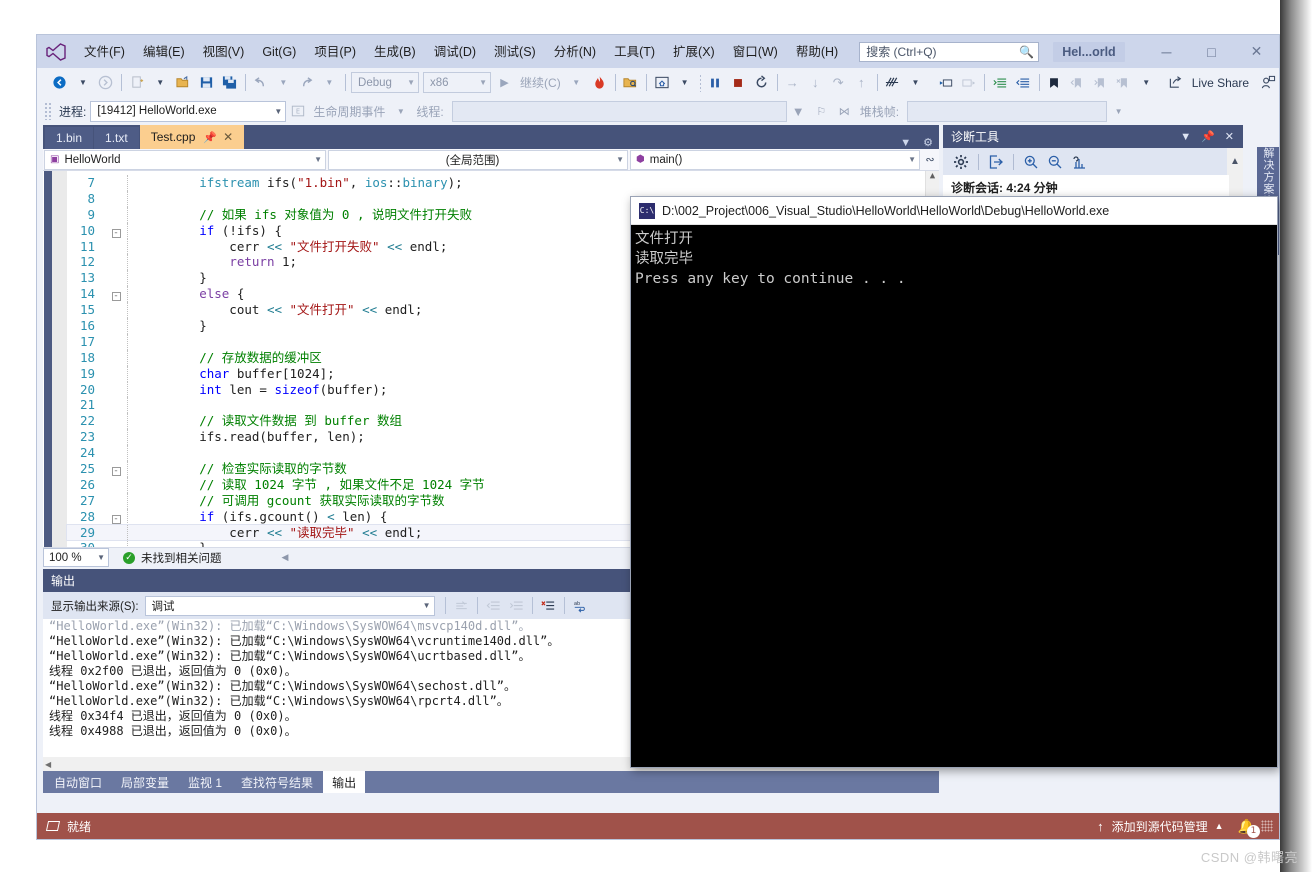  What do you see at coordinates (792, 82) in the screenshot?
I see `step-over-icon: →` at bounding box center [792, 82].